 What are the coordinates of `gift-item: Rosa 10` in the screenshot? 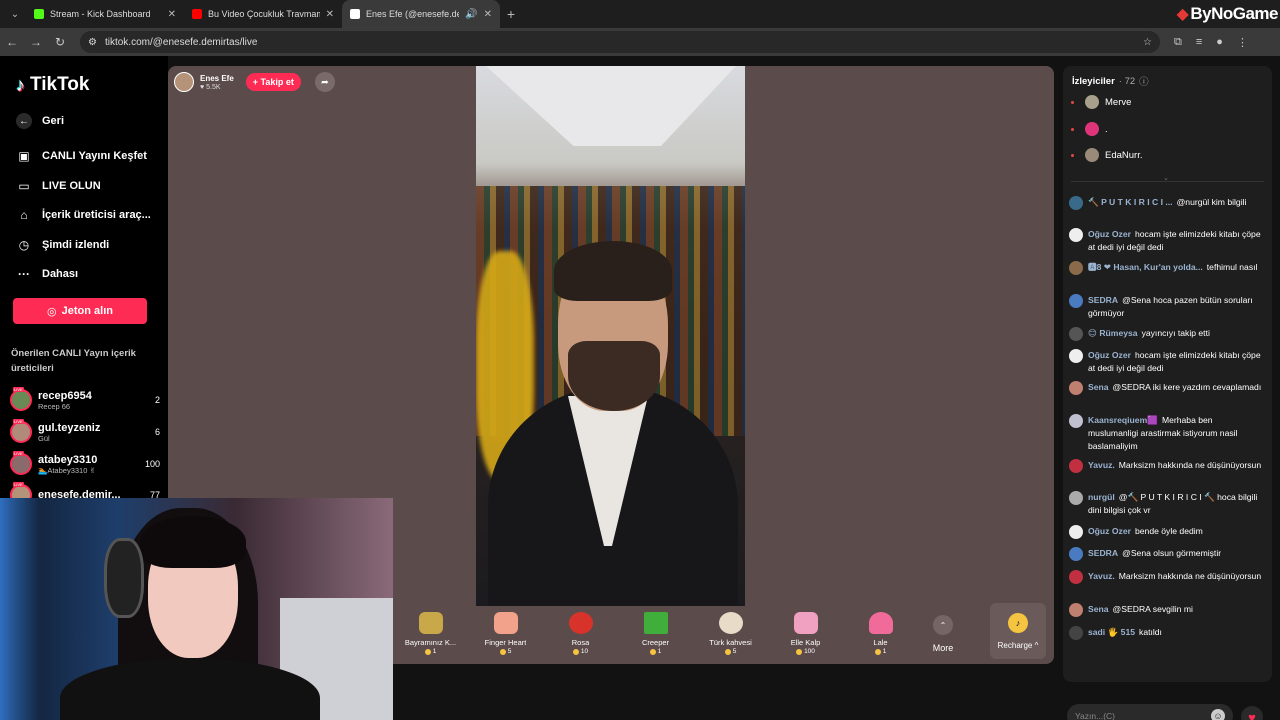 It's located at (580, 631).